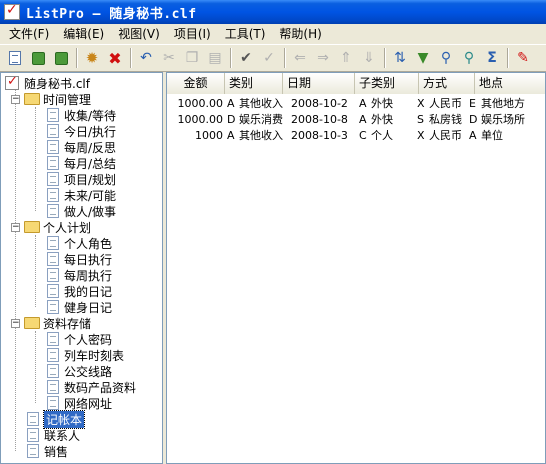 This screenshot has width=546, height=464. Describe the element at coordinates (369, 58) in the screenshot. I see `move-down-button: ⇓` at that location.